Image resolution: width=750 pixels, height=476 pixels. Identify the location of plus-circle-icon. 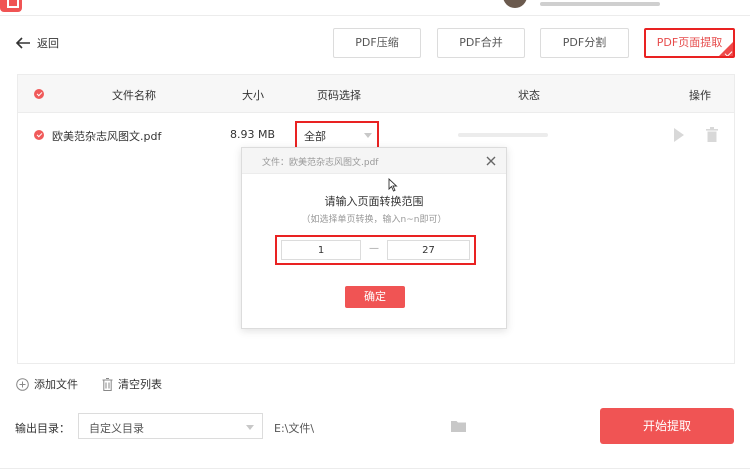
(22, 384).